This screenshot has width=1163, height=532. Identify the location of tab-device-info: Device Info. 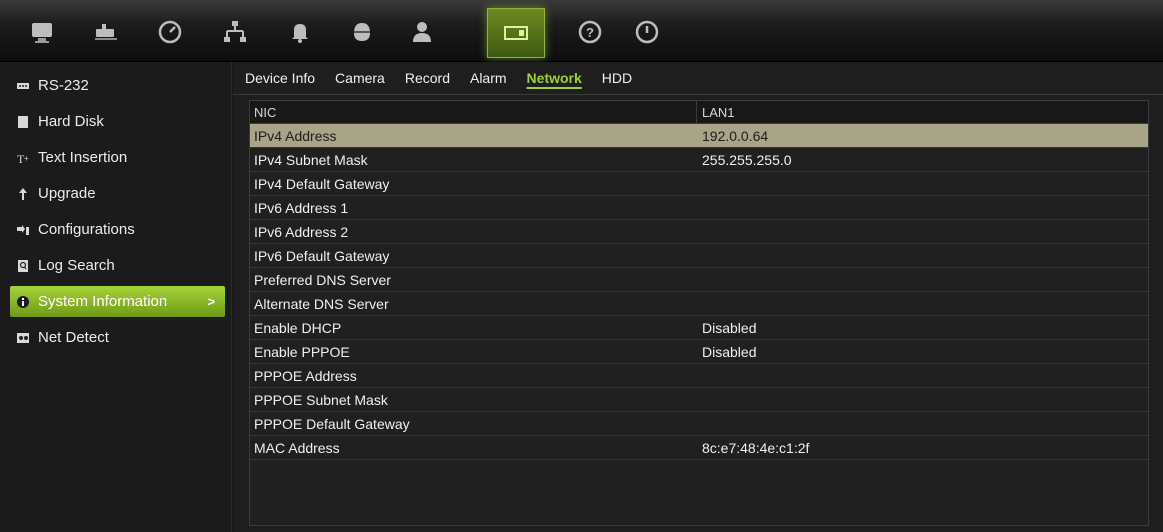
(280, 79).